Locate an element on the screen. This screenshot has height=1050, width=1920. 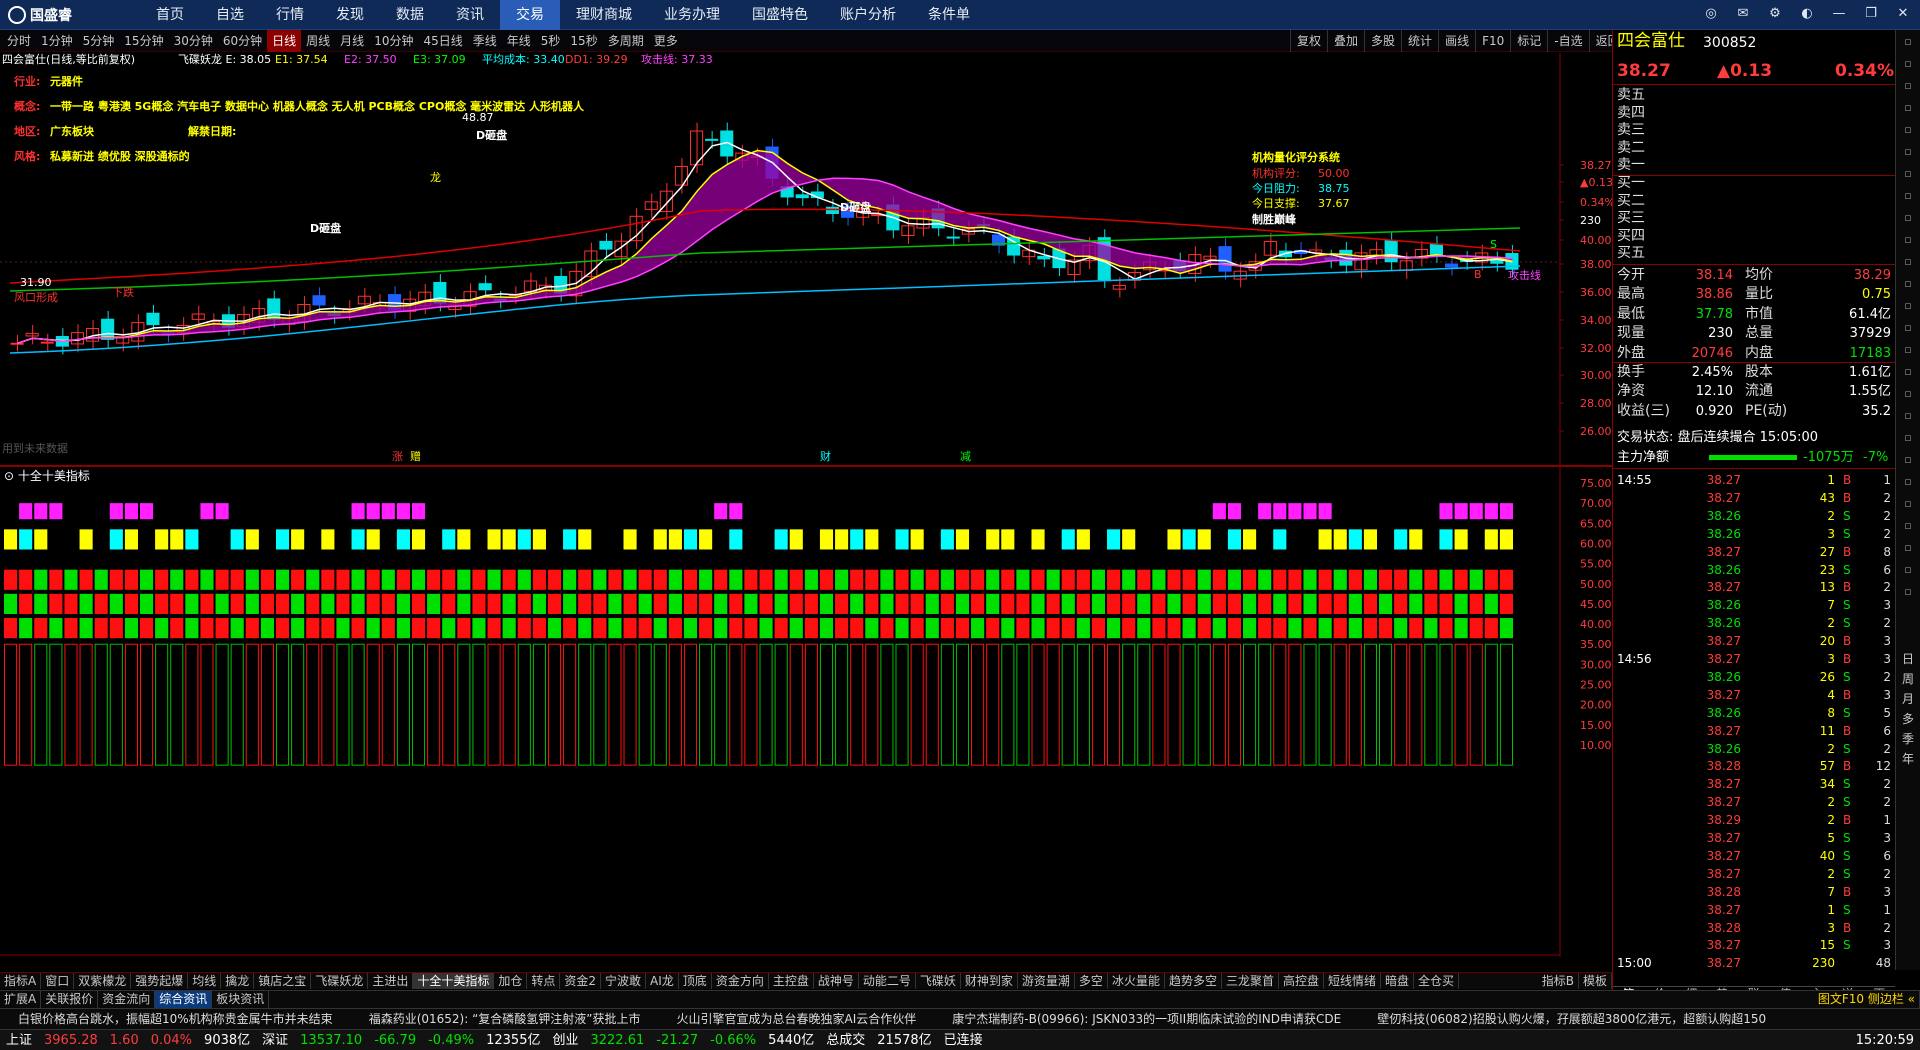
indicator-tab: 双紫檬龙 is located at coordinates (103, 981).